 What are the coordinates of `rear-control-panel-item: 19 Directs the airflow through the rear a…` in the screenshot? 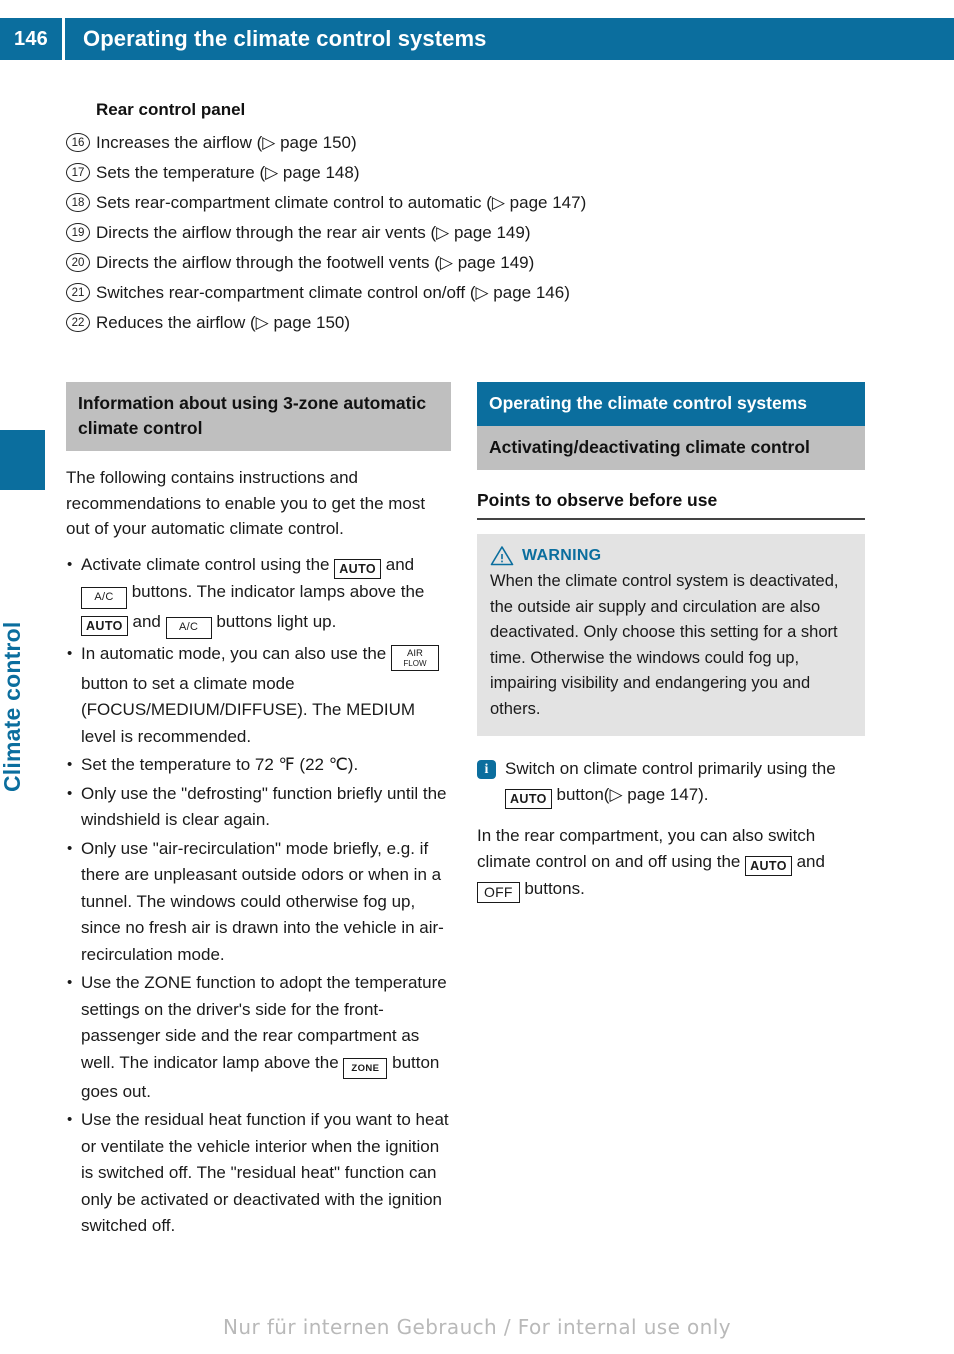 It's located at (466, 233).